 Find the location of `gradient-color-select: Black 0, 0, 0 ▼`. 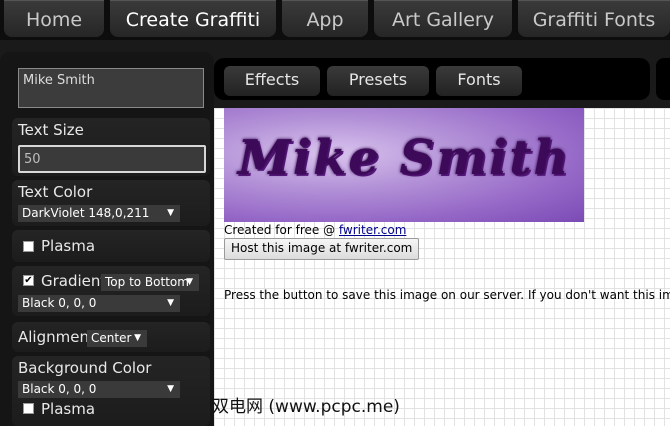

gradient-color-select: Black 0, 0, 0 ▼ is located at coordinates (99, 303).